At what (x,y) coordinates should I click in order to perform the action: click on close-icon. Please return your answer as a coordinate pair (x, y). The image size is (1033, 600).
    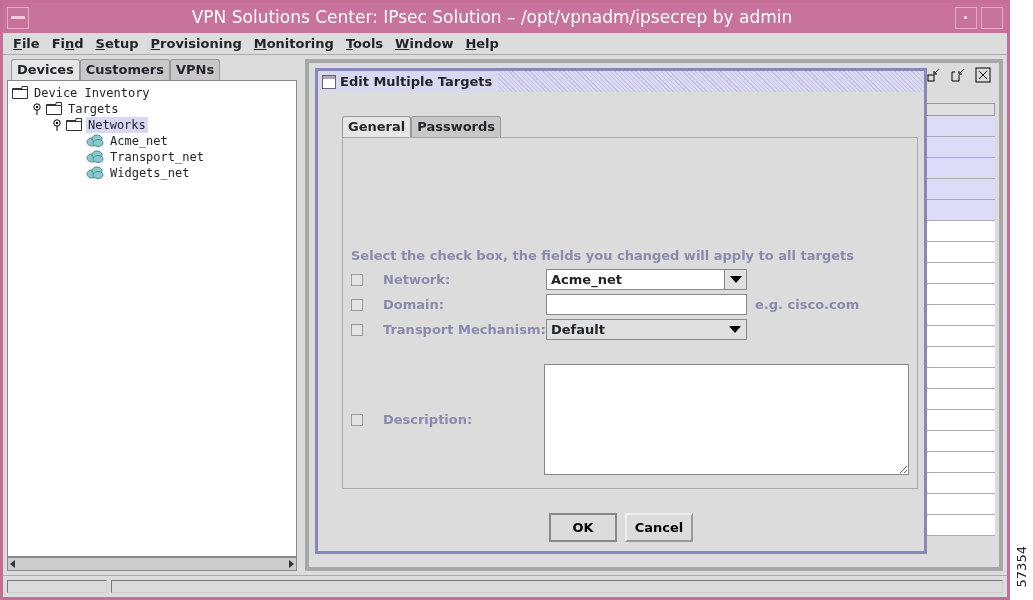
    Looking at the image, I should click on (983, 75).